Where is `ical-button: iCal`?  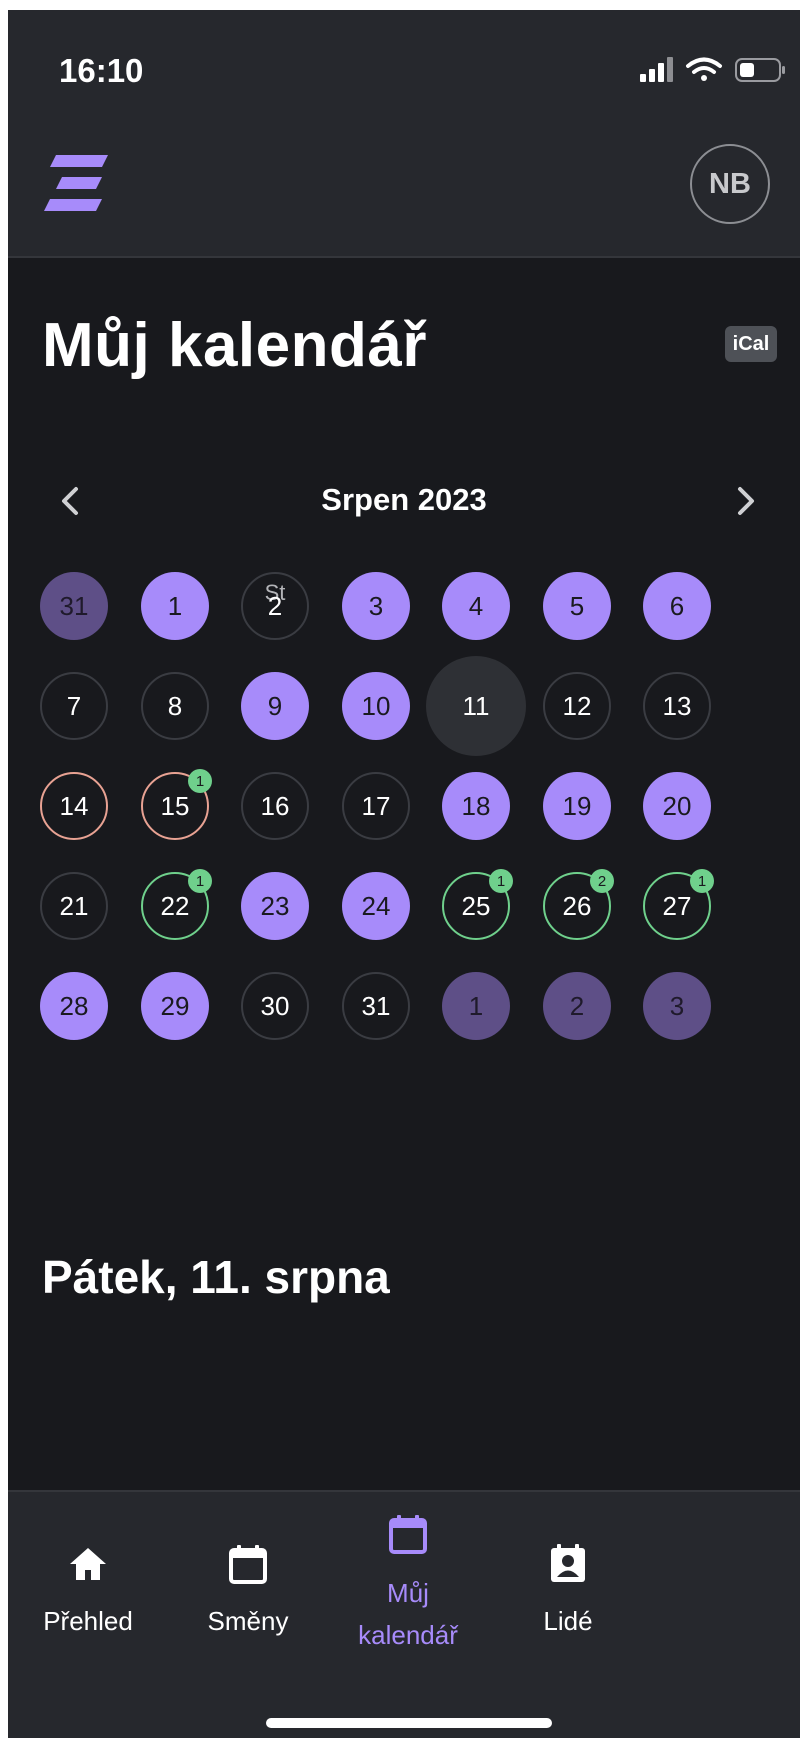
ical-button: iCal is located at coordinates (751, 344).